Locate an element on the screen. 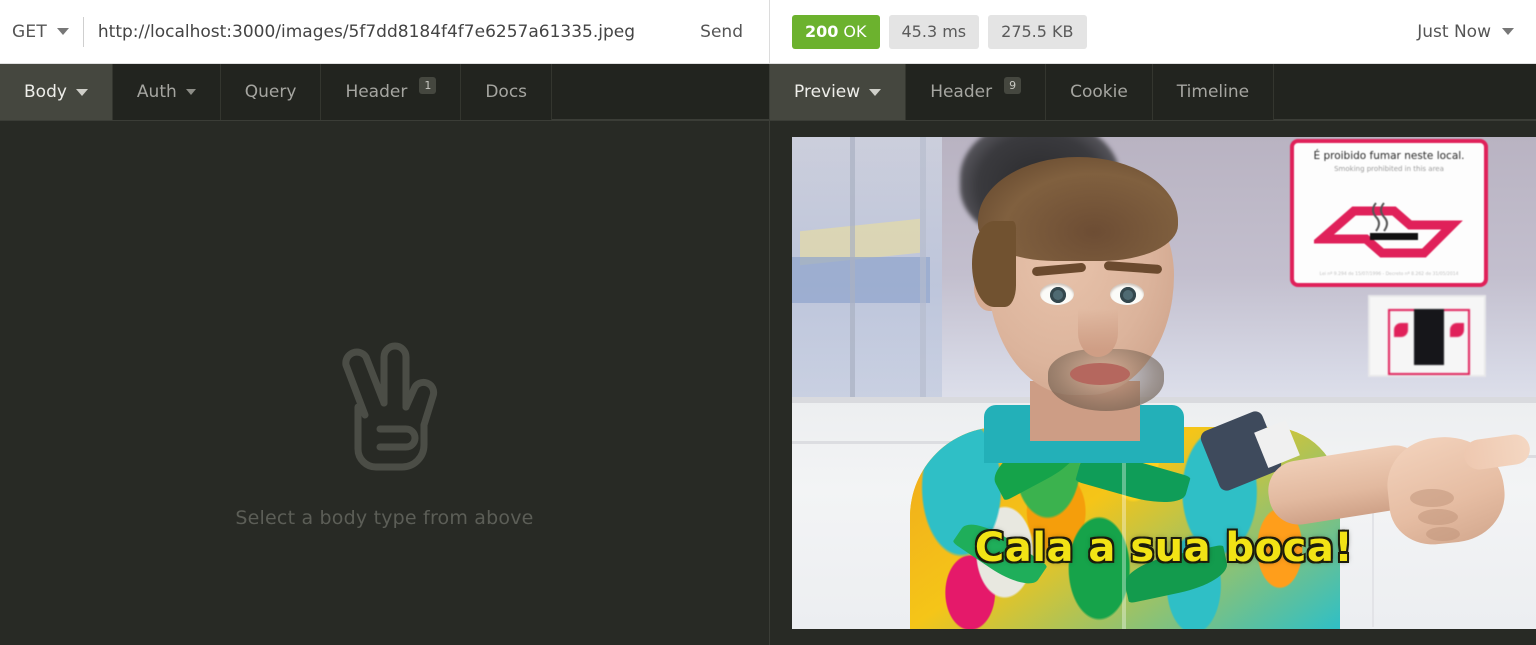 This screenshot has height=645, width=1536. hair-side is located at coordinates (994, 264).